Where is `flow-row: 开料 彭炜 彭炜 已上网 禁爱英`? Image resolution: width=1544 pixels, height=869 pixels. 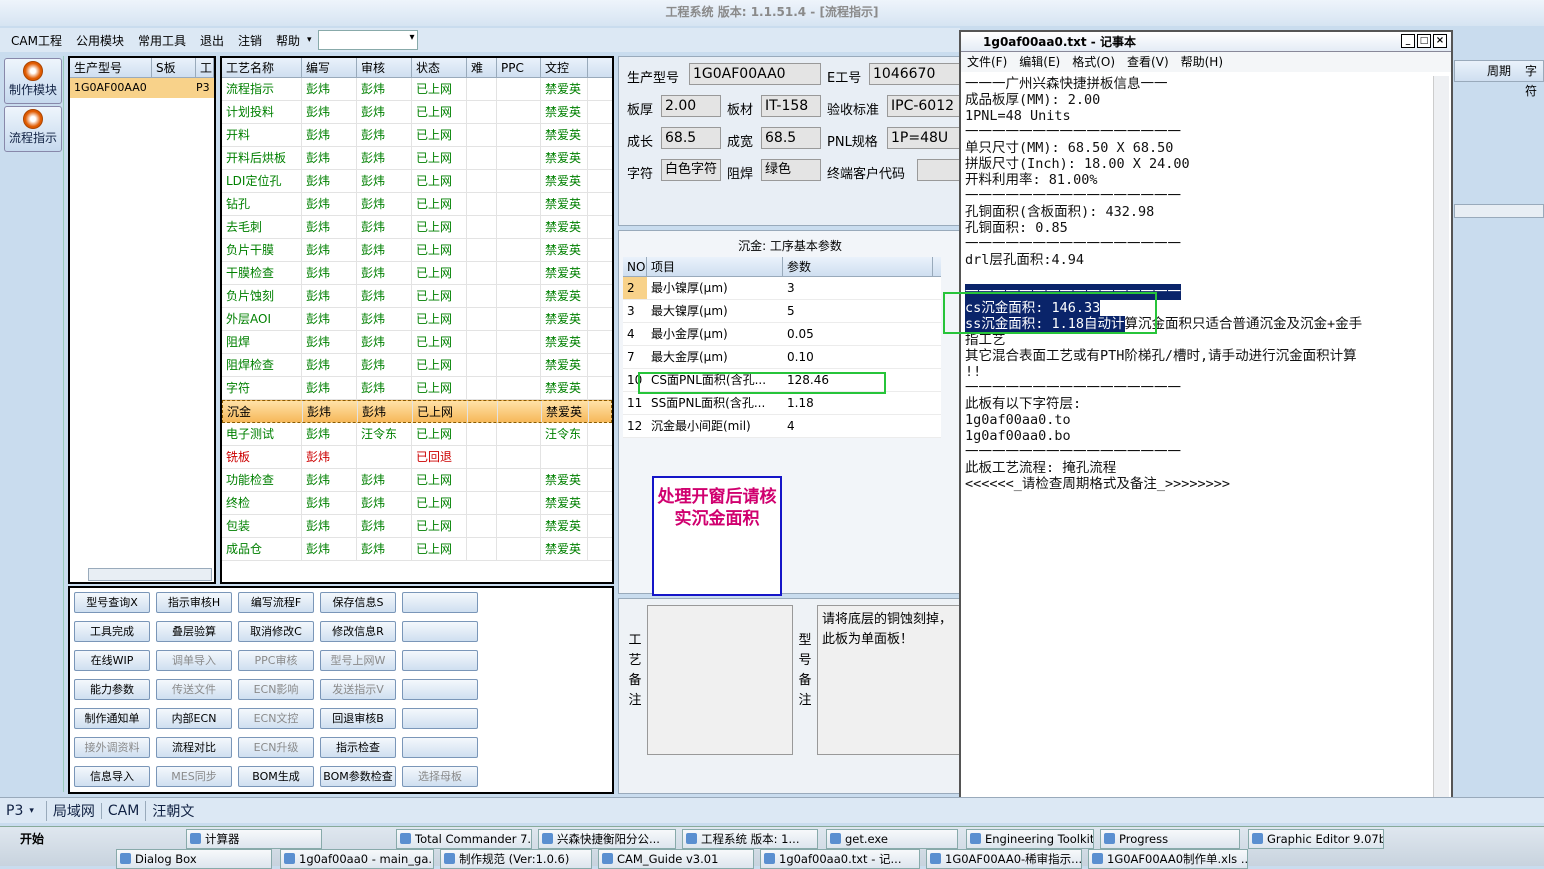
flow-row: 开料 彭炜 彭炜 已上网 禁爱英 is located at coordinates (417, 135).